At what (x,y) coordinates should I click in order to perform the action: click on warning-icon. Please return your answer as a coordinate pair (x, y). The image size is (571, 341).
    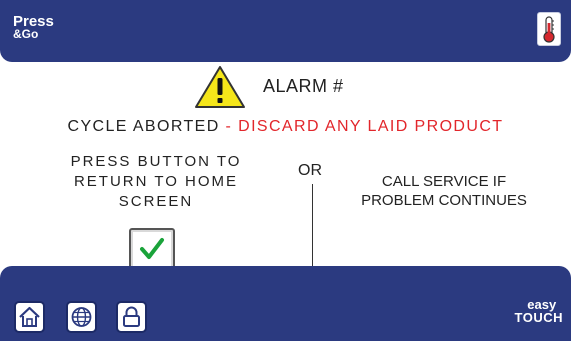
    Looking at the image, I should click on (220, 87).